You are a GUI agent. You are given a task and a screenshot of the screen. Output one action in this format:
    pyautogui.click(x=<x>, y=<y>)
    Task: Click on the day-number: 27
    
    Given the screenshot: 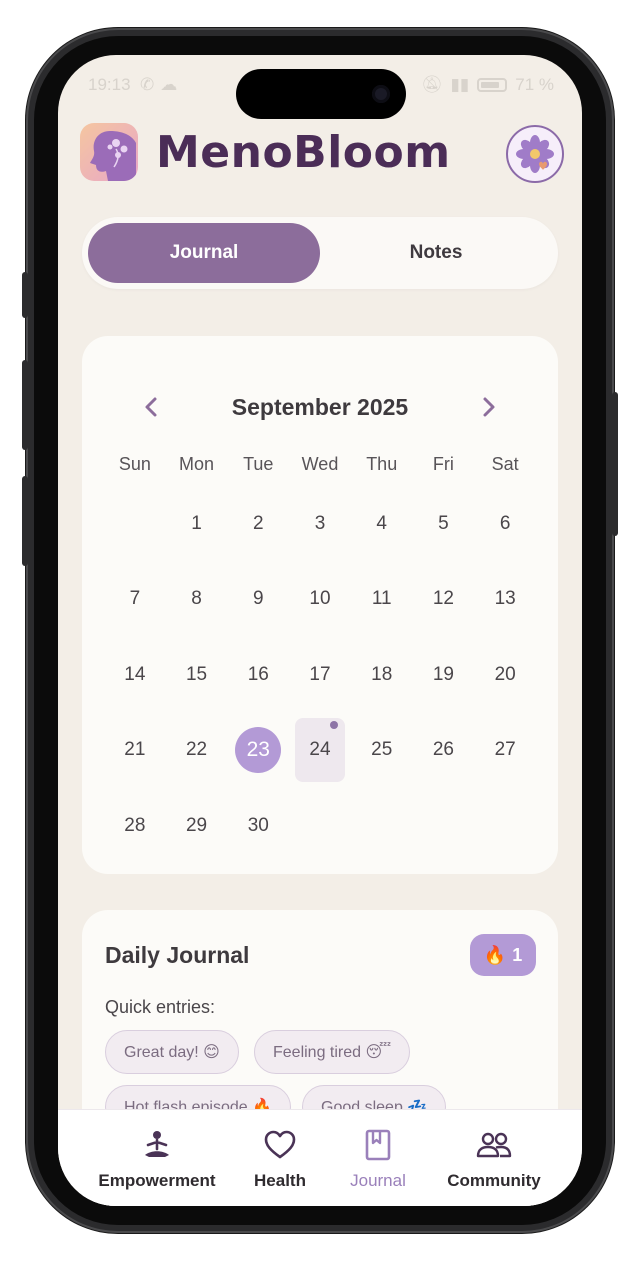 What is the action you would take?
    pyautogui.click(x=505, y=750)
    